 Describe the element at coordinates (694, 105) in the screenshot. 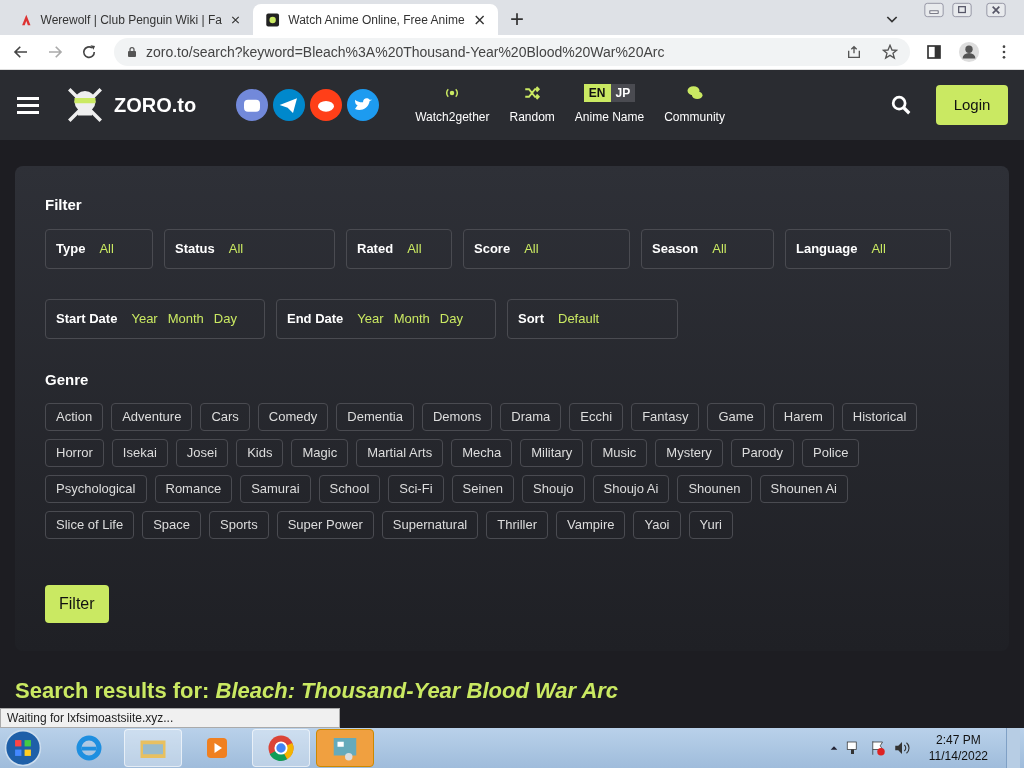

I see `nav-link: Community` at that location.